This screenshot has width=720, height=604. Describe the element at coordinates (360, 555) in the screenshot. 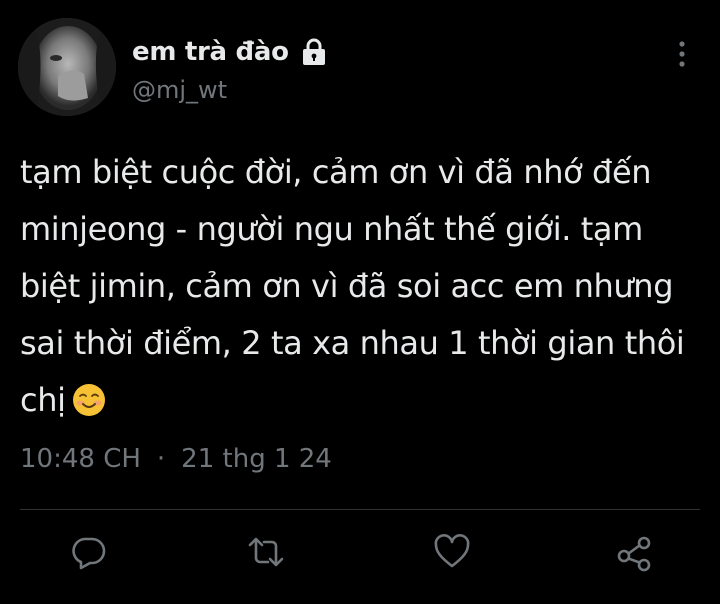

I see `action-bar` at that location.